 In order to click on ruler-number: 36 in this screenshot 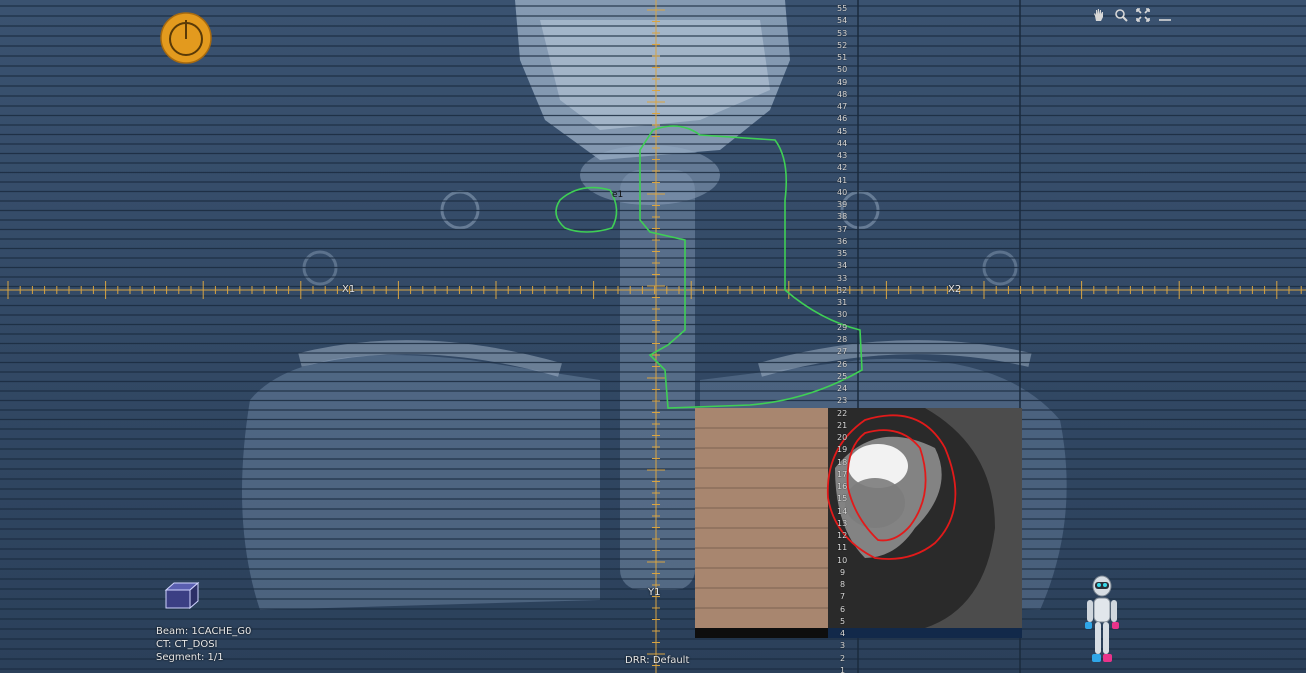, I will do `click(842, 241)`.